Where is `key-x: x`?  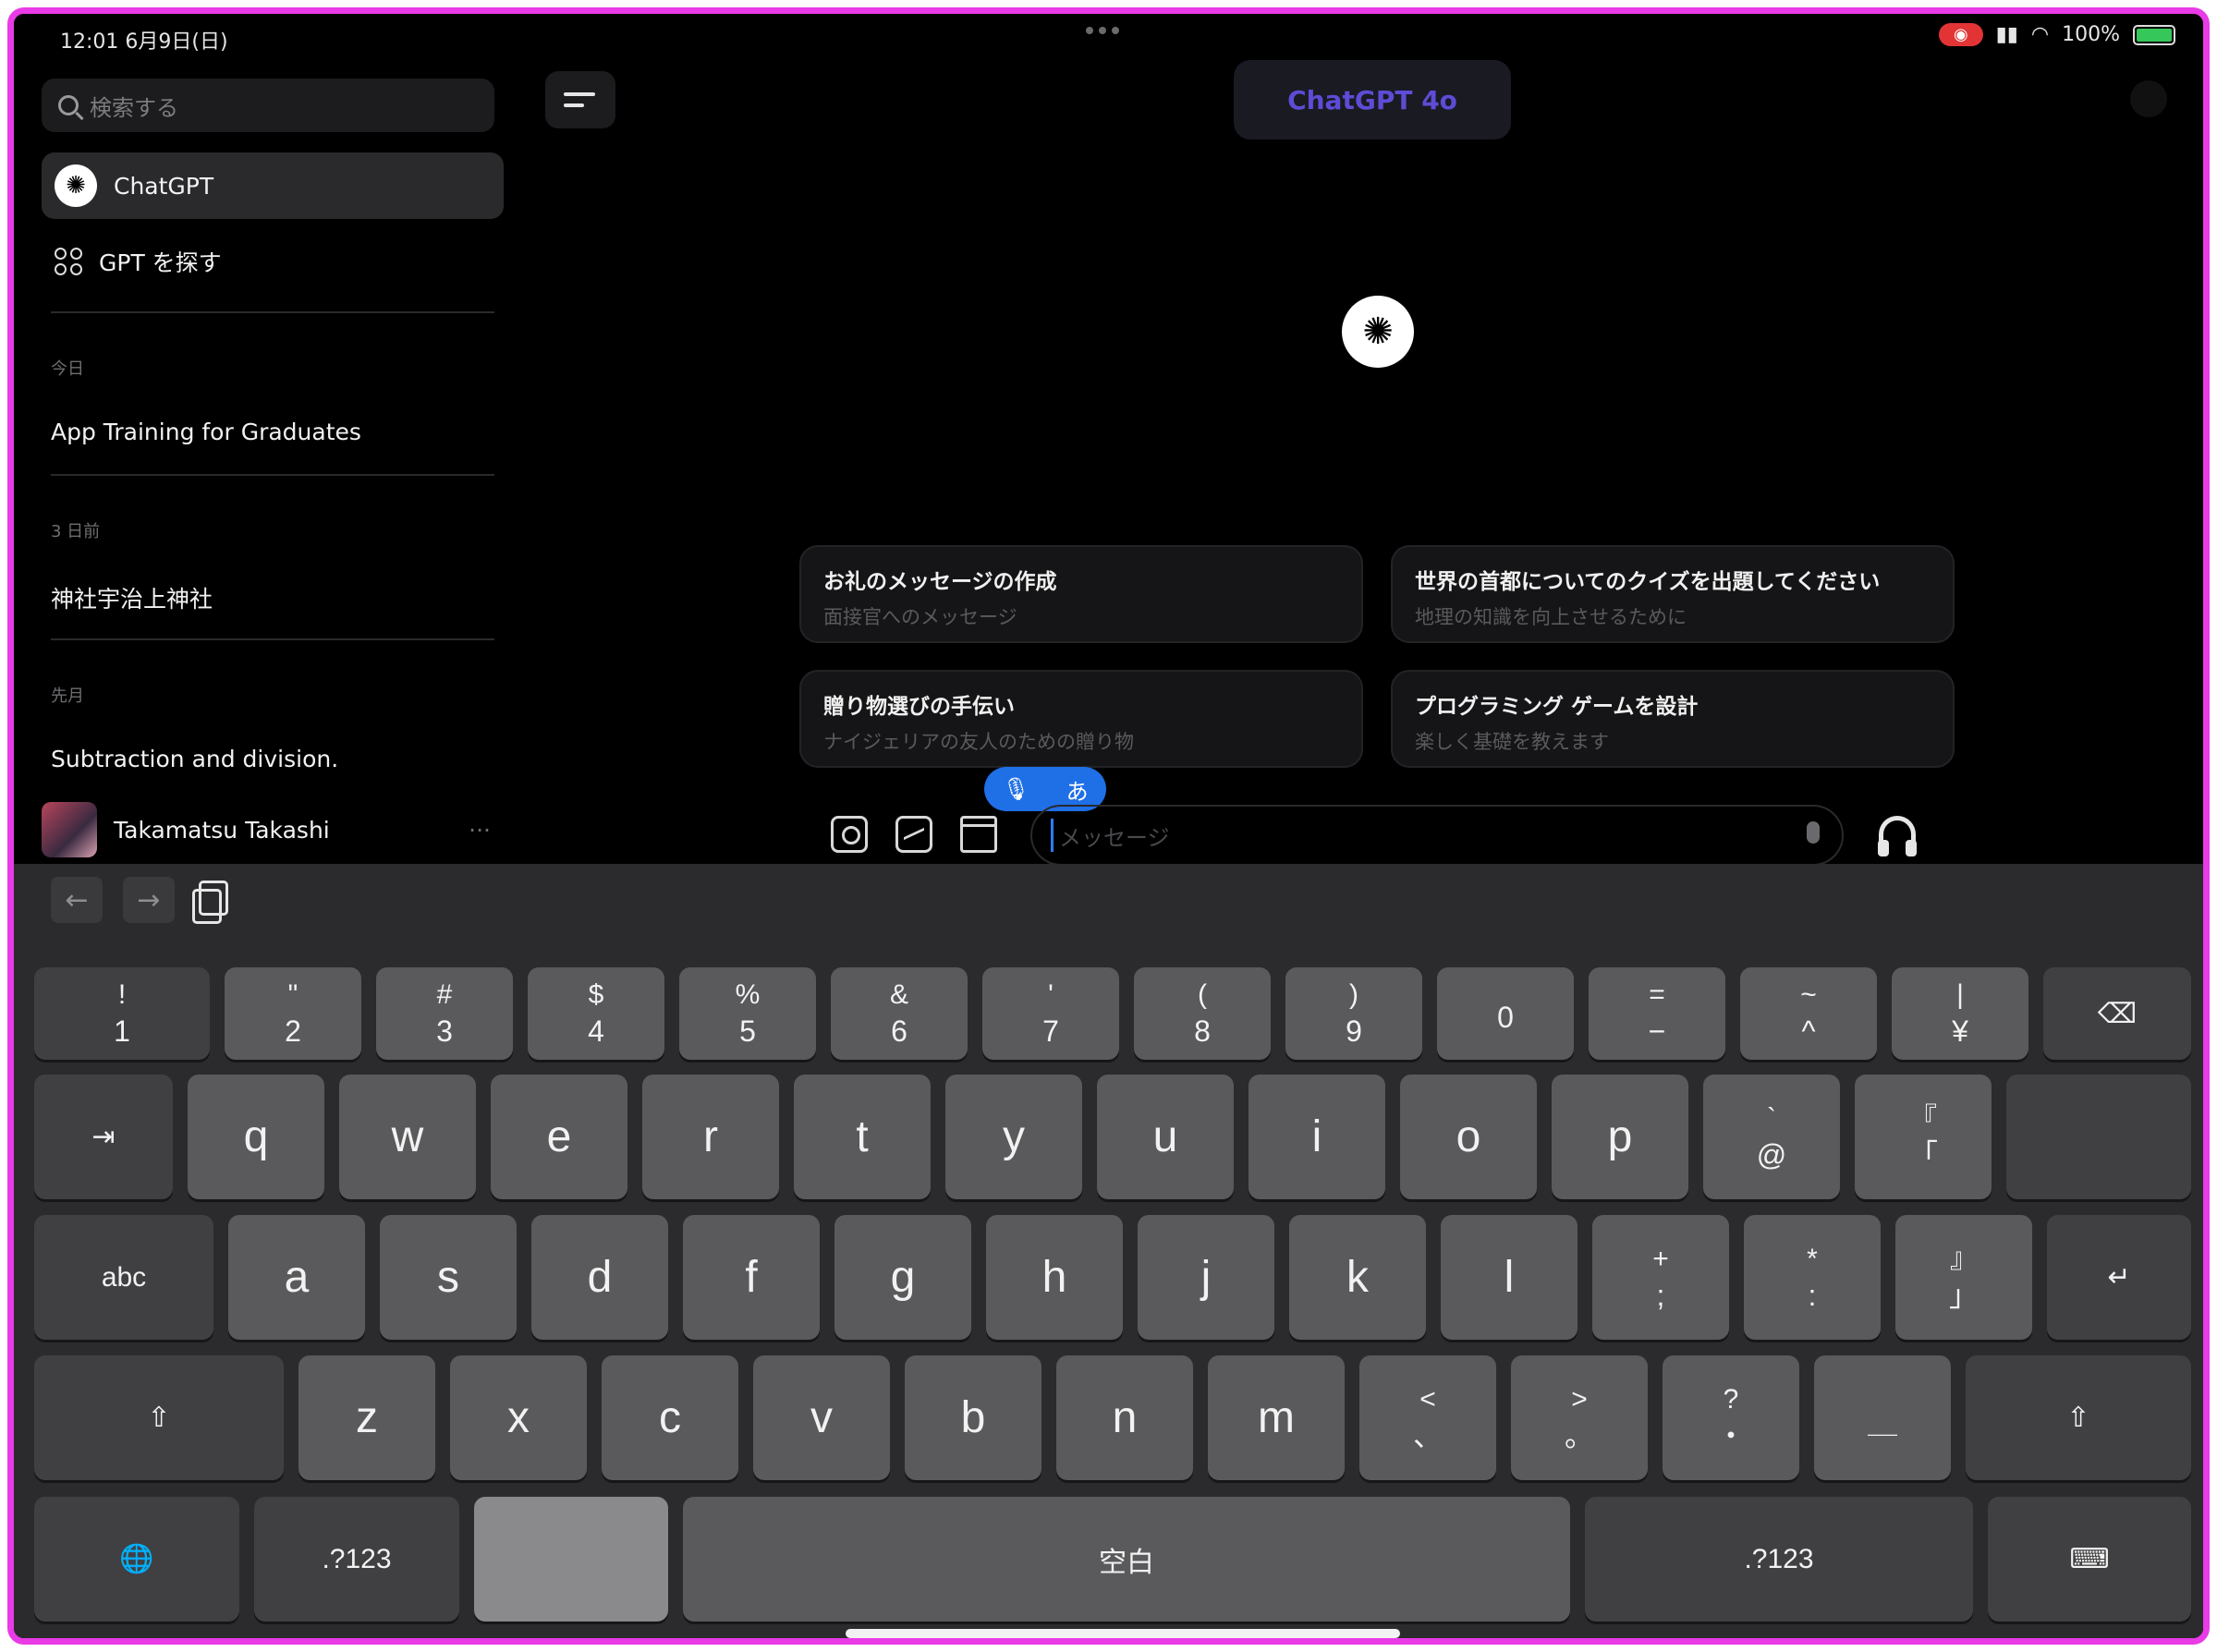
key-x: x is located at coordinates (518, 1417).